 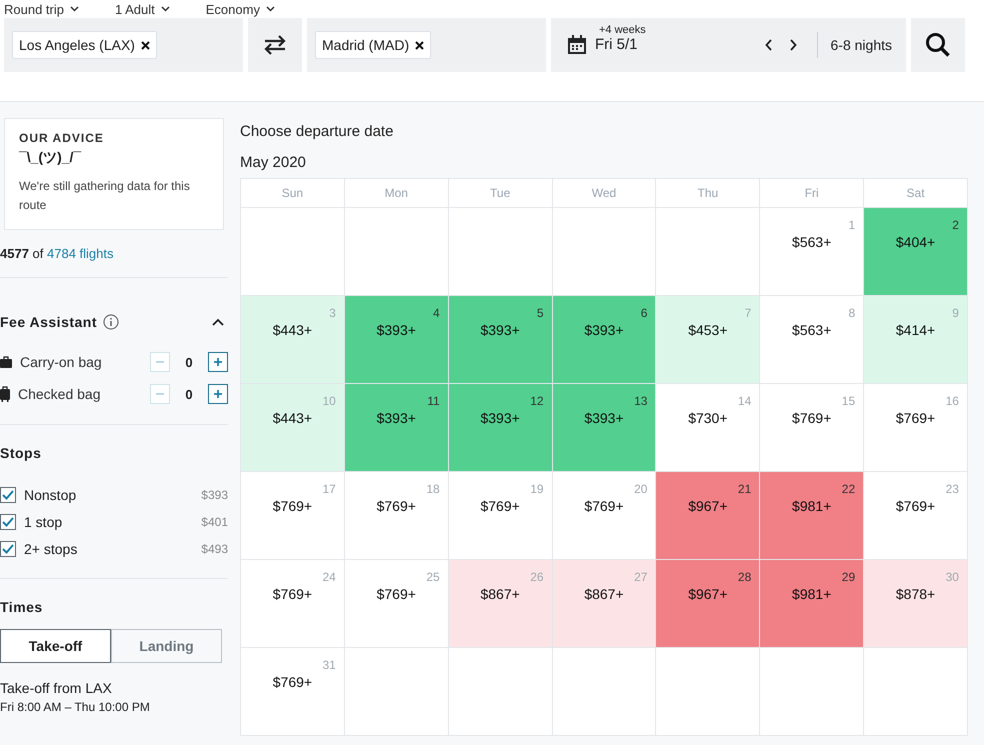 I want to click on date-text: Fri 5/1, so click(x=674, y=44).